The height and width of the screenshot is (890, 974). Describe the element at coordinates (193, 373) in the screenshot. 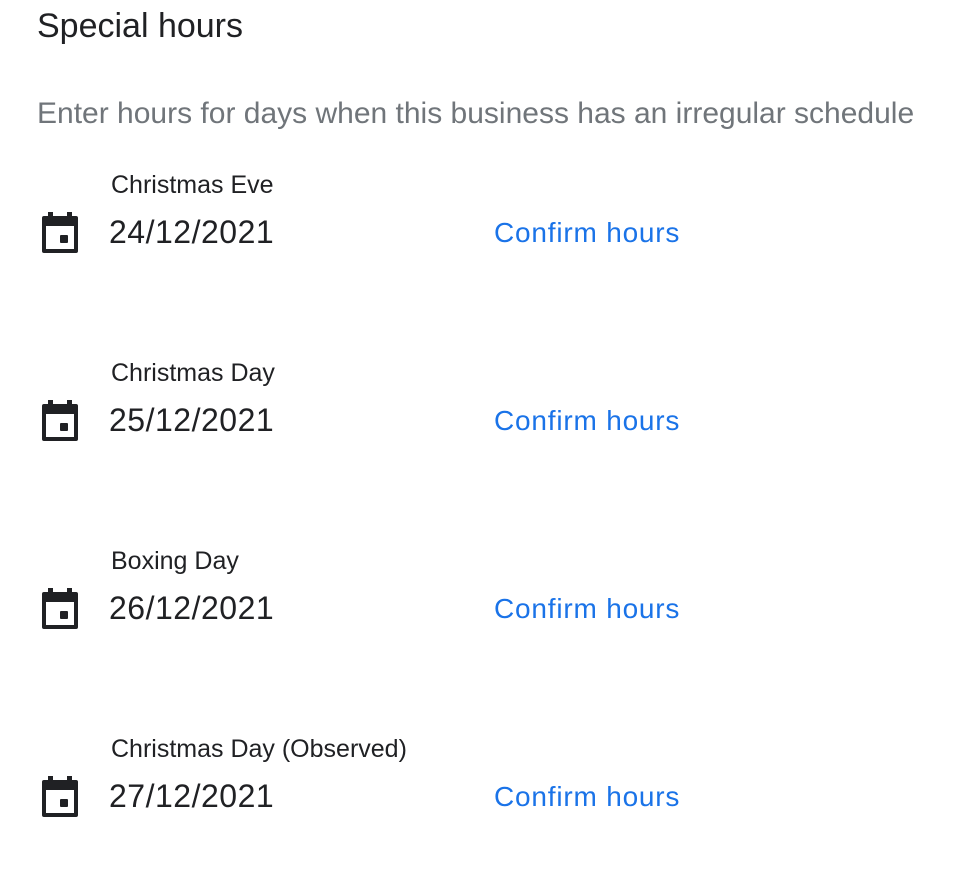

I see `holiday-name: Christmas Day` at that location.